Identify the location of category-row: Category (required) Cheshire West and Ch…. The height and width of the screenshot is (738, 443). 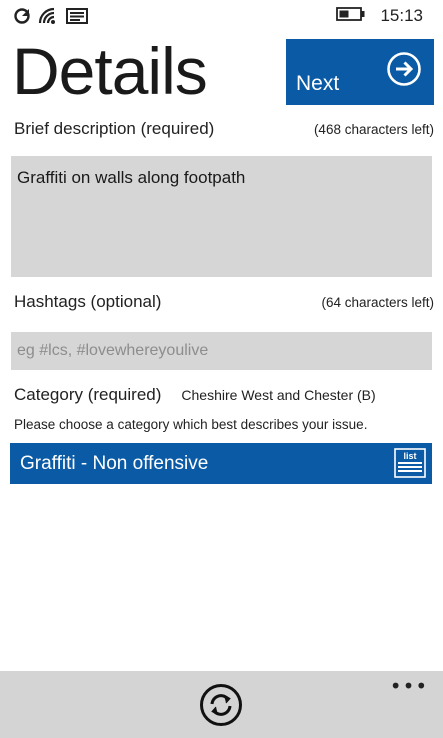
(195, 395).